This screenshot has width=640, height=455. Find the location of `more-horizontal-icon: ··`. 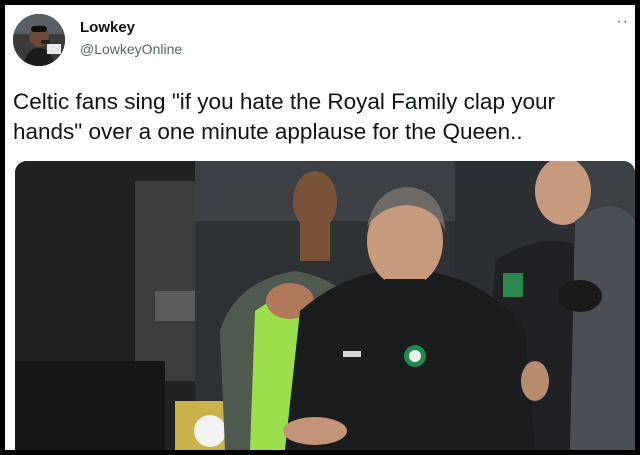

more-horizontal-icon: ·· is located at coordinates (622, 22).